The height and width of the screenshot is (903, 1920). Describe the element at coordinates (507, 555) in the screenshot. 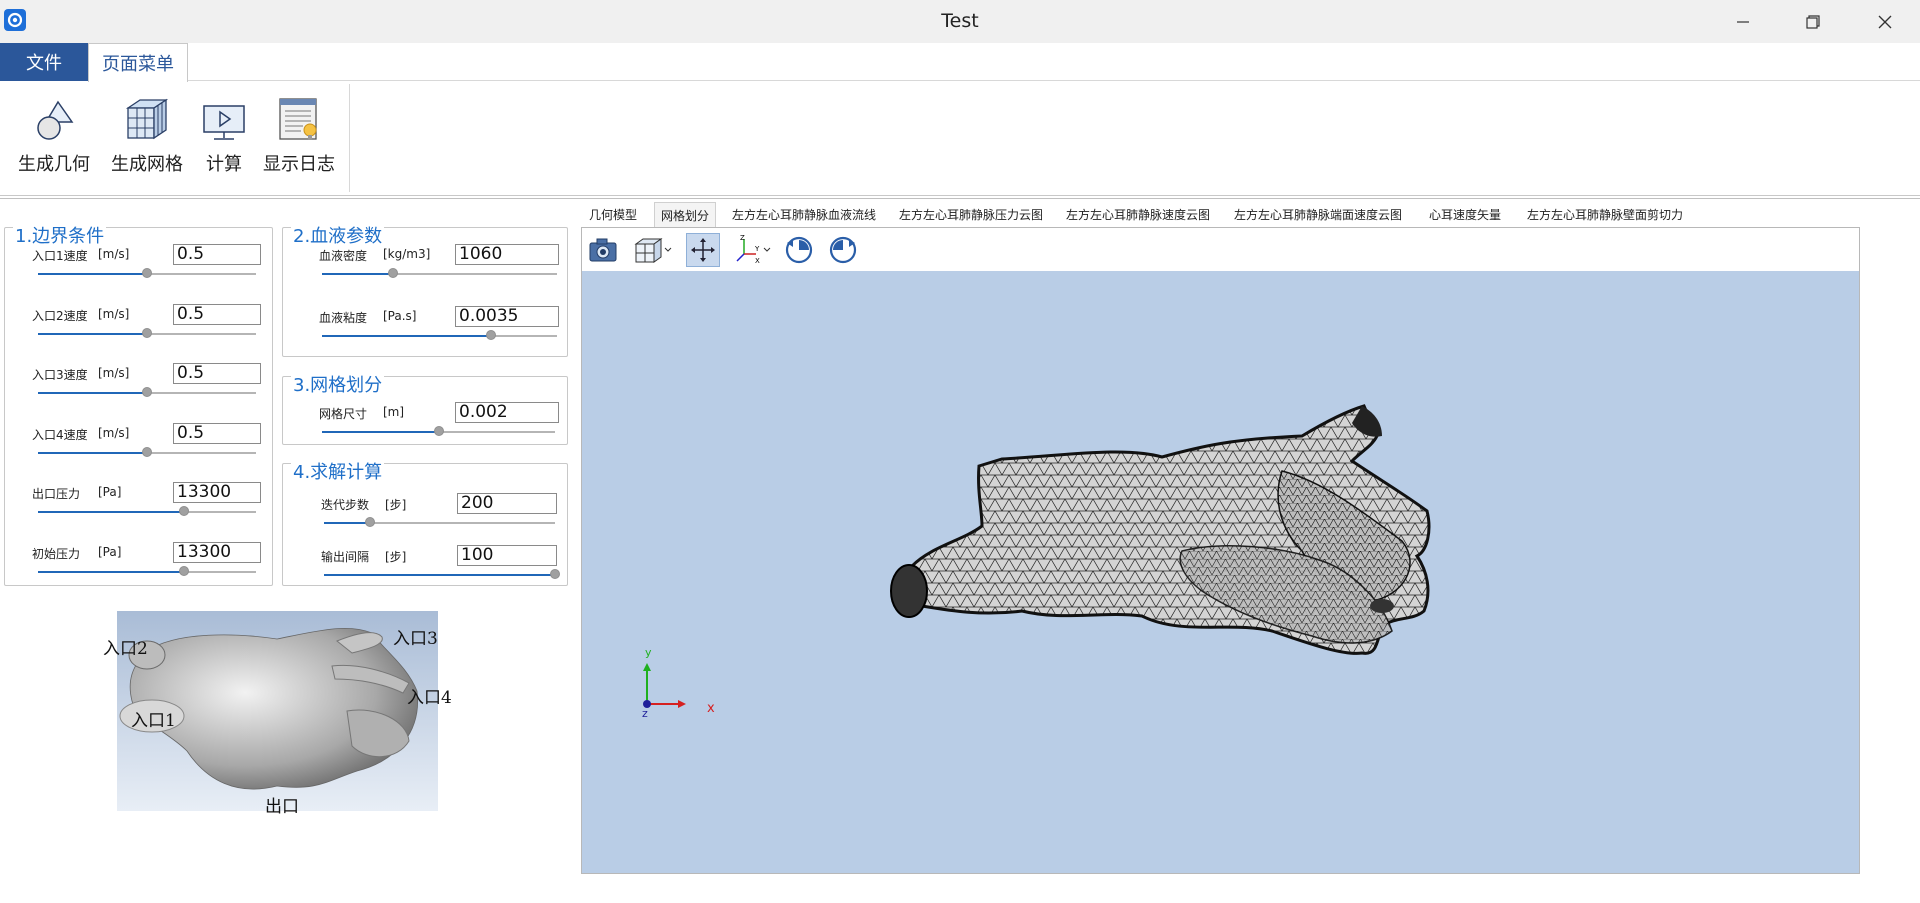

I see `param-value-input: 100` at that location.